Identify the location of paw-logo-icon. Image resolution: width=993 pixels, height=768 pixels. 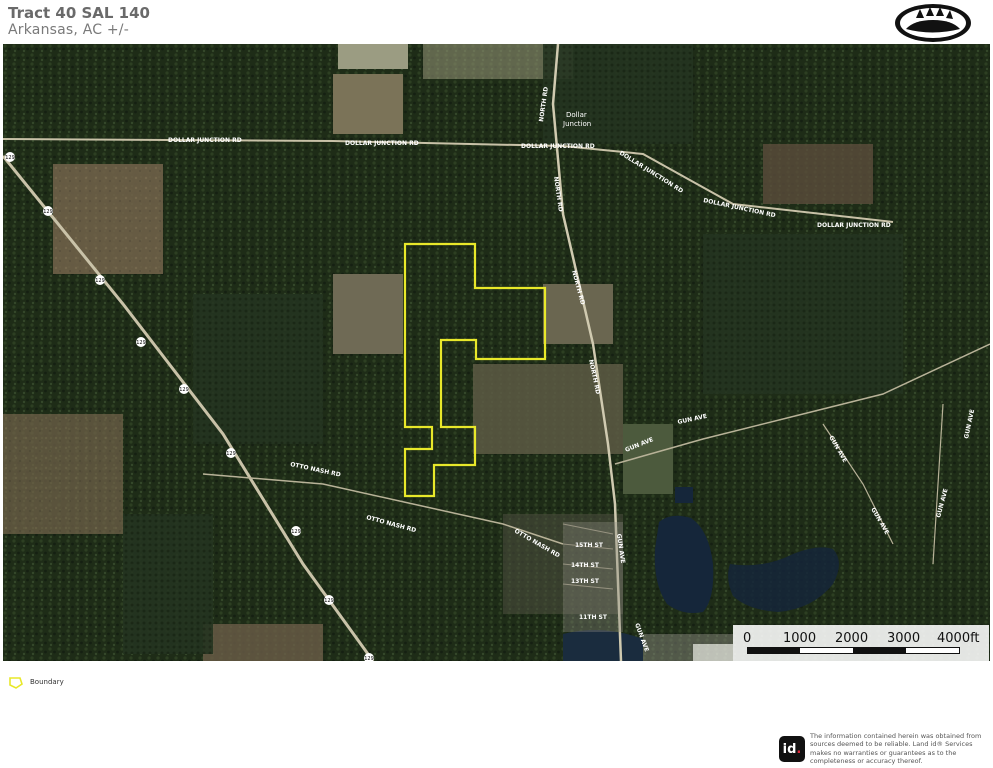
(933, 23).